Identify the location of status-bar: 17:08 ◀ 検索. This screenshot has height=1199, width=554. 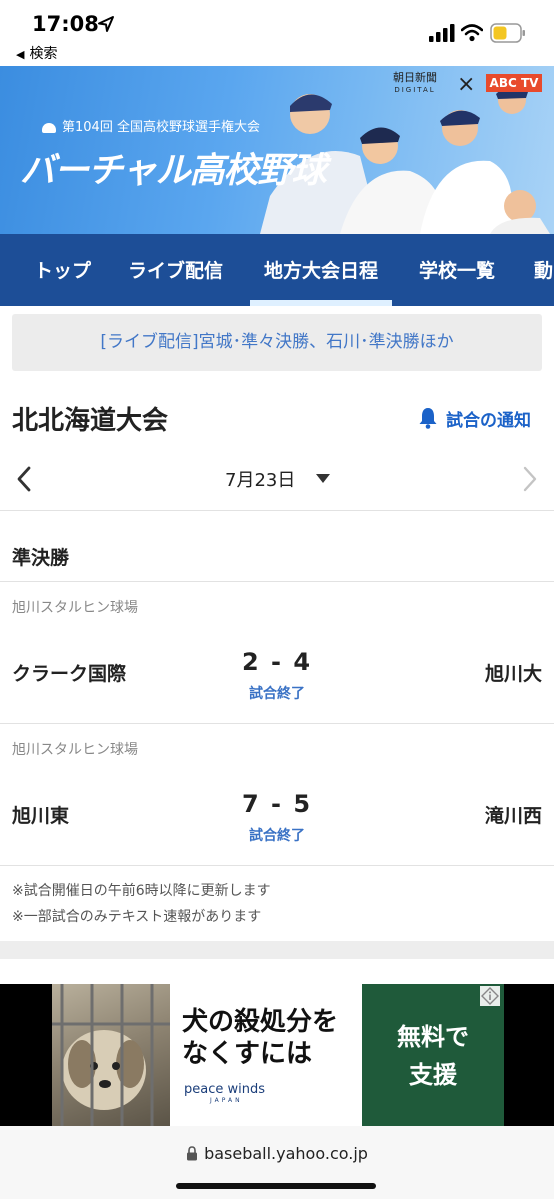
(277, 33).